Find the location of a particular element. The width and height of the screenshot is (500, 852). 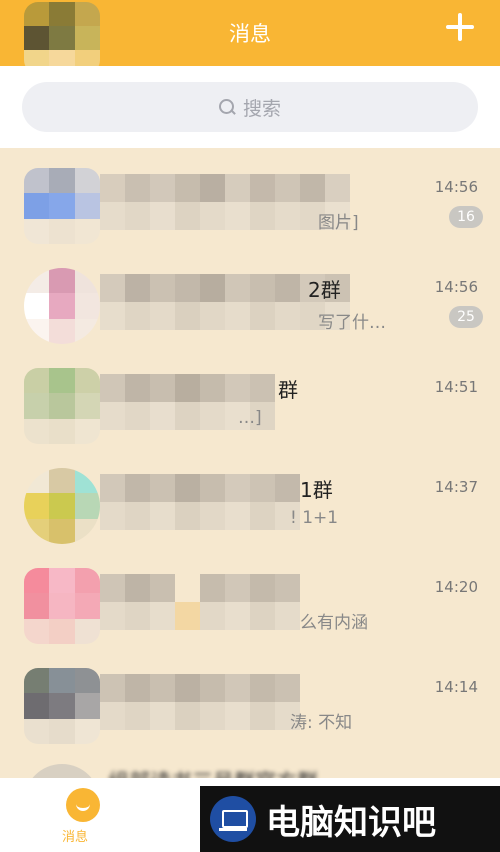

chat-preview: 图片] is located at coordinates (338, 223).